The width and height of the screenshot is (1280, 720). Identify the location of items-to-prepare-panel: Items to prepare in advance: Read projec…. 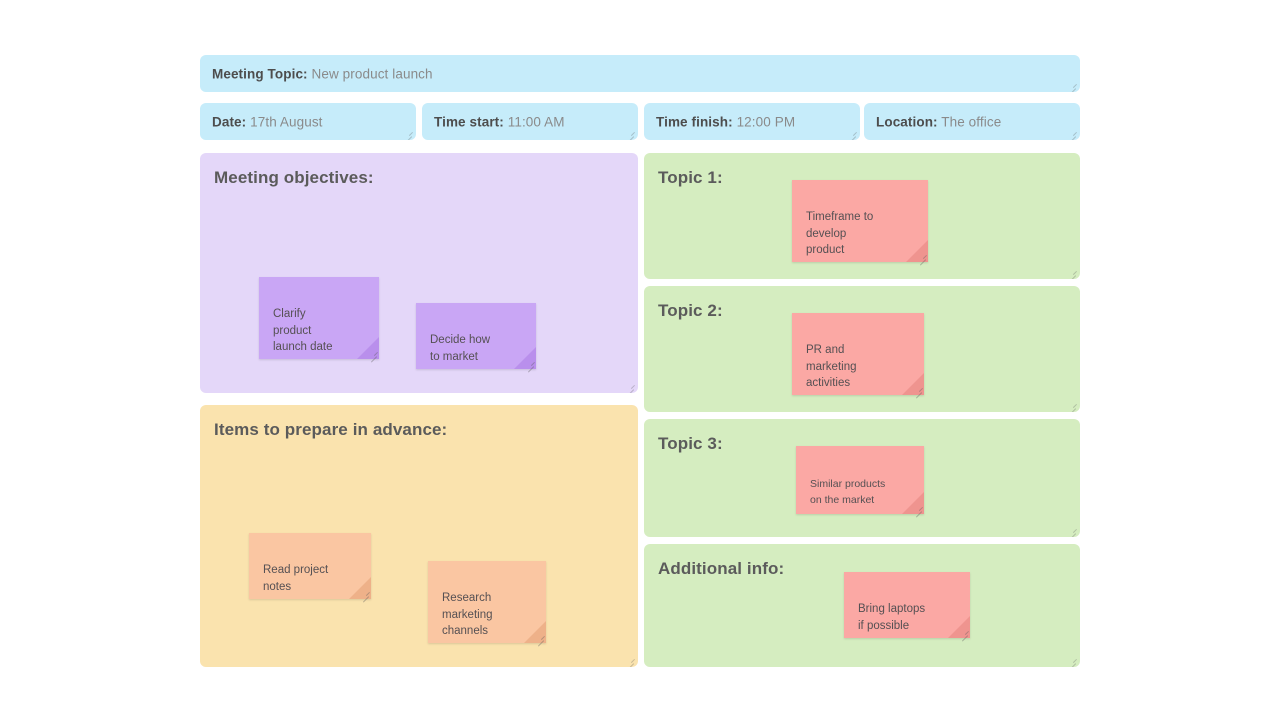
(419, 536).